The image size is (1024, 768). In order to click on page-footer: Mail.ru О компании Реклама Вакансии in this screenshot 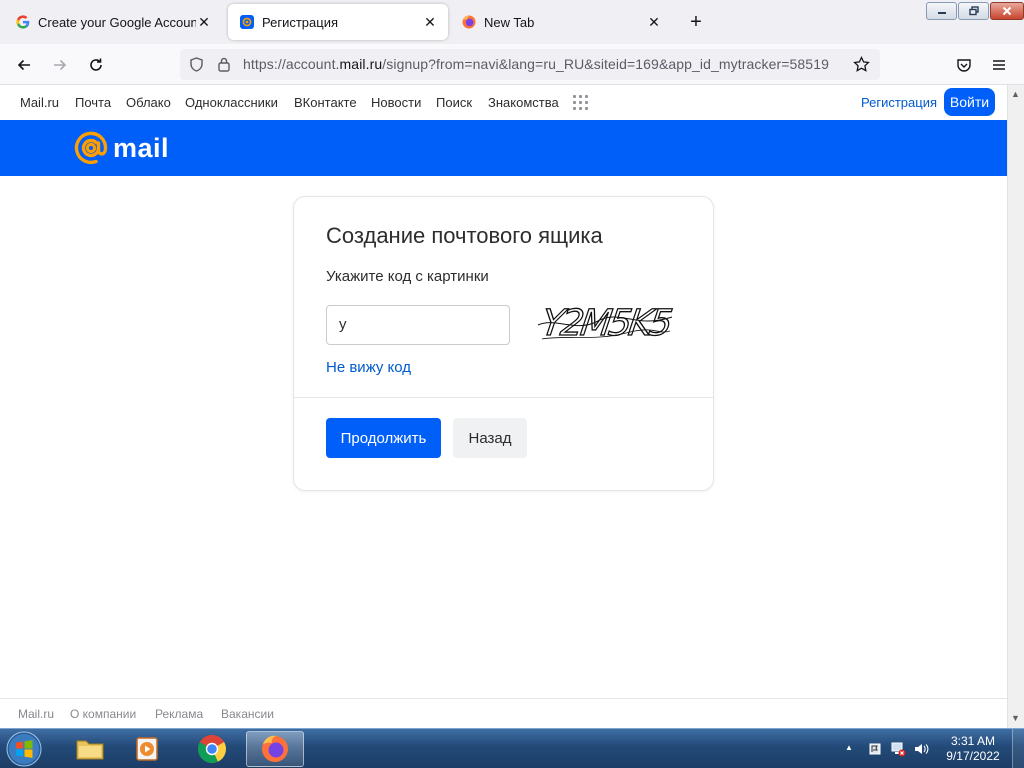, I will do `click(503, 713)`.